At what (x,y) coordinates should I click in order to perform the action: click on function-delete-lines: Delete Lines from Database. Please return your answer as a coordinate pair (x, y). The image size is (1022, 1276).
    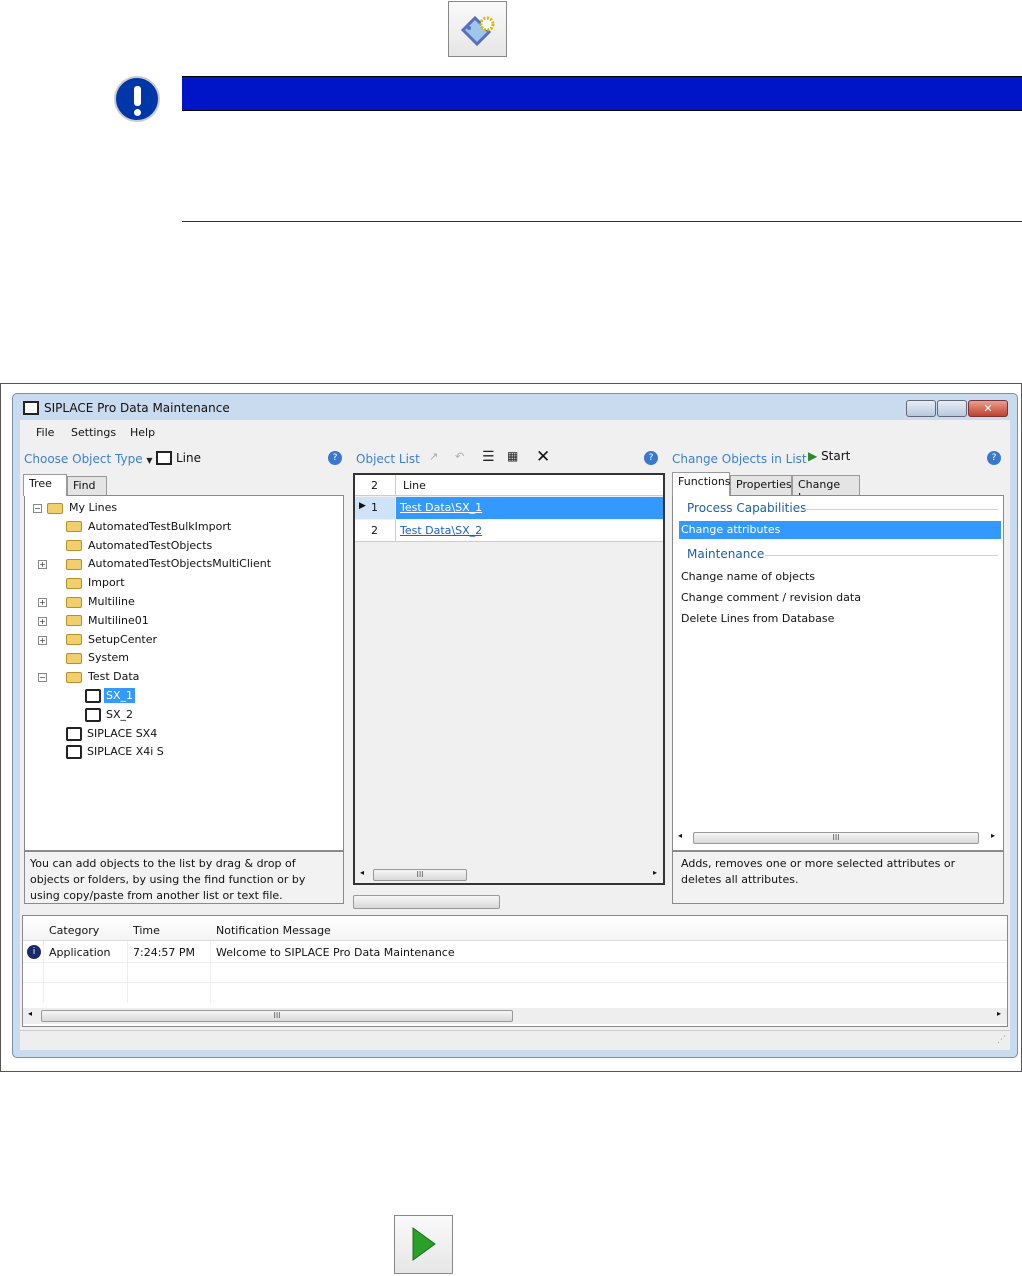
    Looking at the image, I should click on (757, 618).